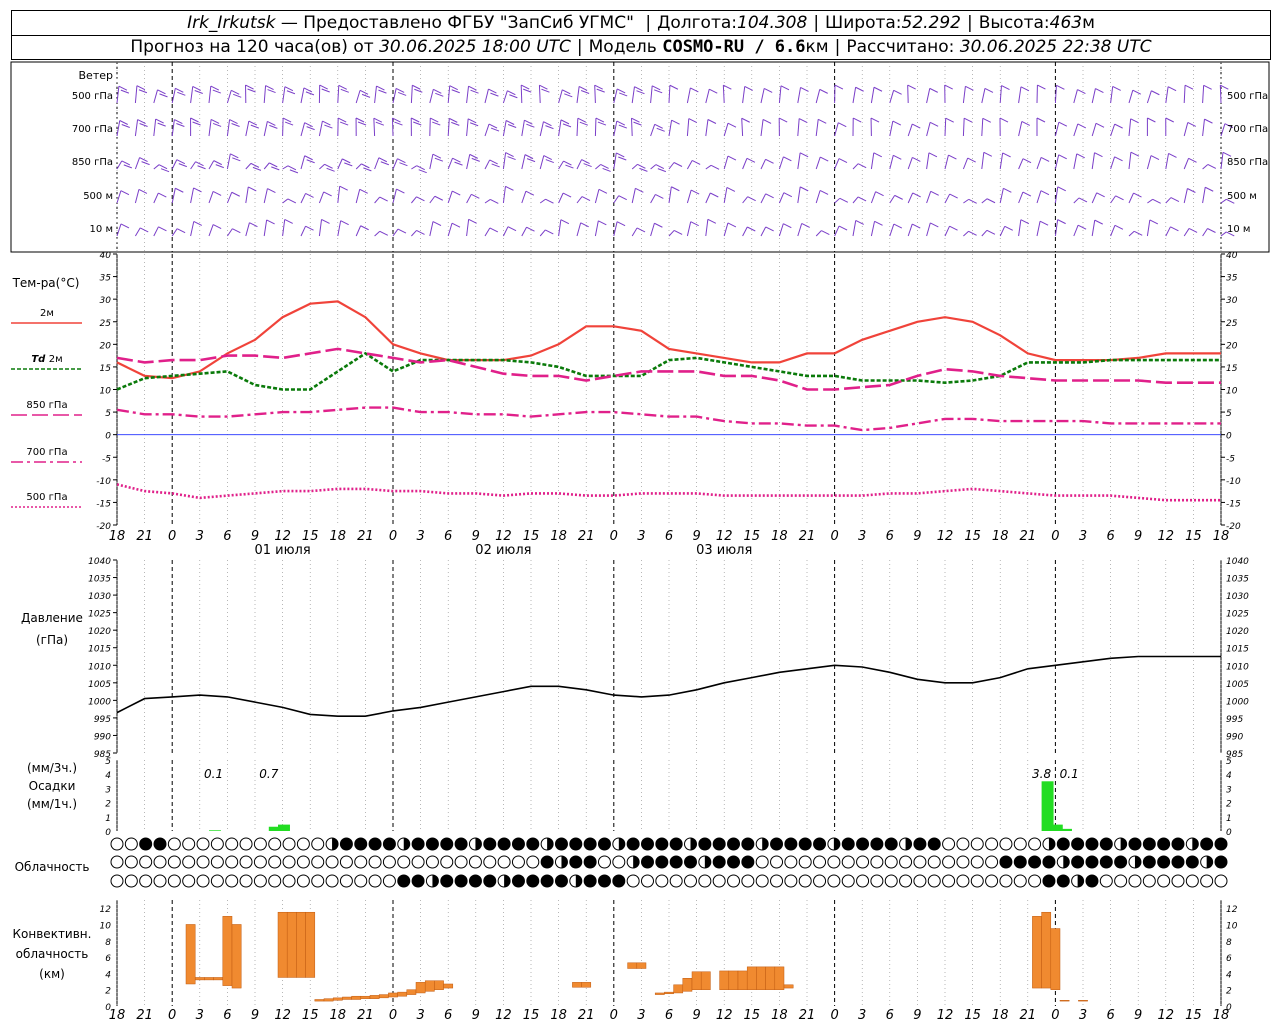 Image resolution: width=1280 pixels, height=1024 pixels. What do you see at coordinates (807, 1015) in the screenshot?
I see `time-tick-label: 21` at bounding box center [807, 1015].